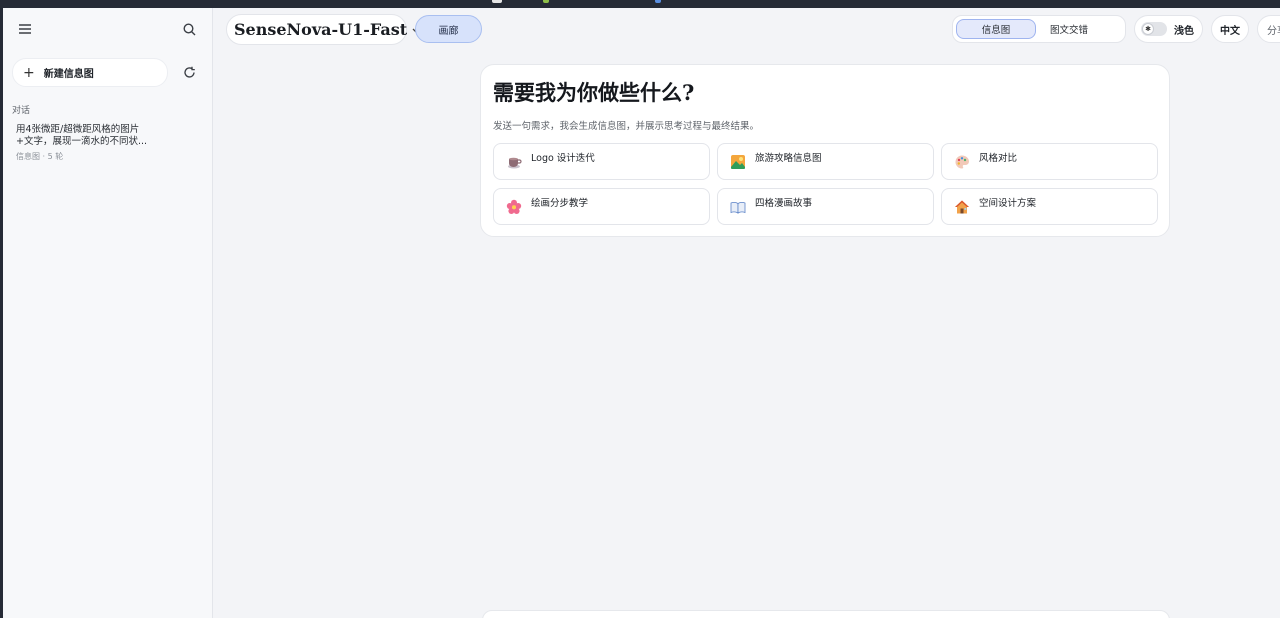 This screenshot has width=1280, height=618. Describe the element at coordinates (996, 29) in the screenshot. I see `tab-infographic: 信息图` at that location.